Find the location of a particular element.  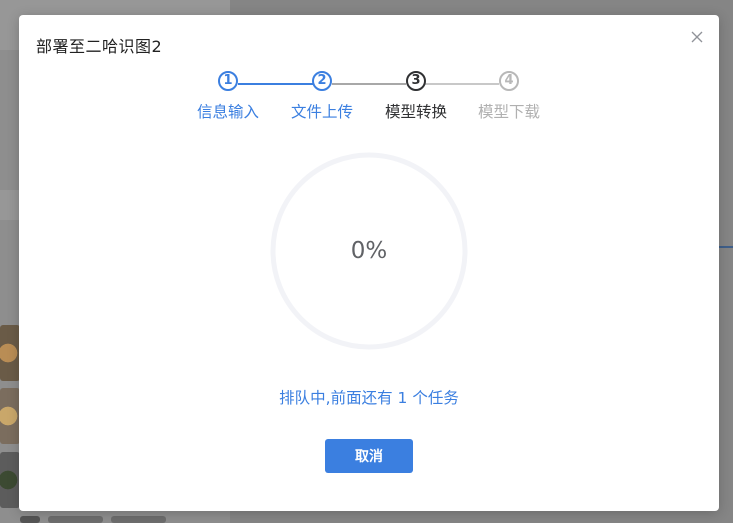

cancel-button: 取消 is located at coordinates (369, 456).